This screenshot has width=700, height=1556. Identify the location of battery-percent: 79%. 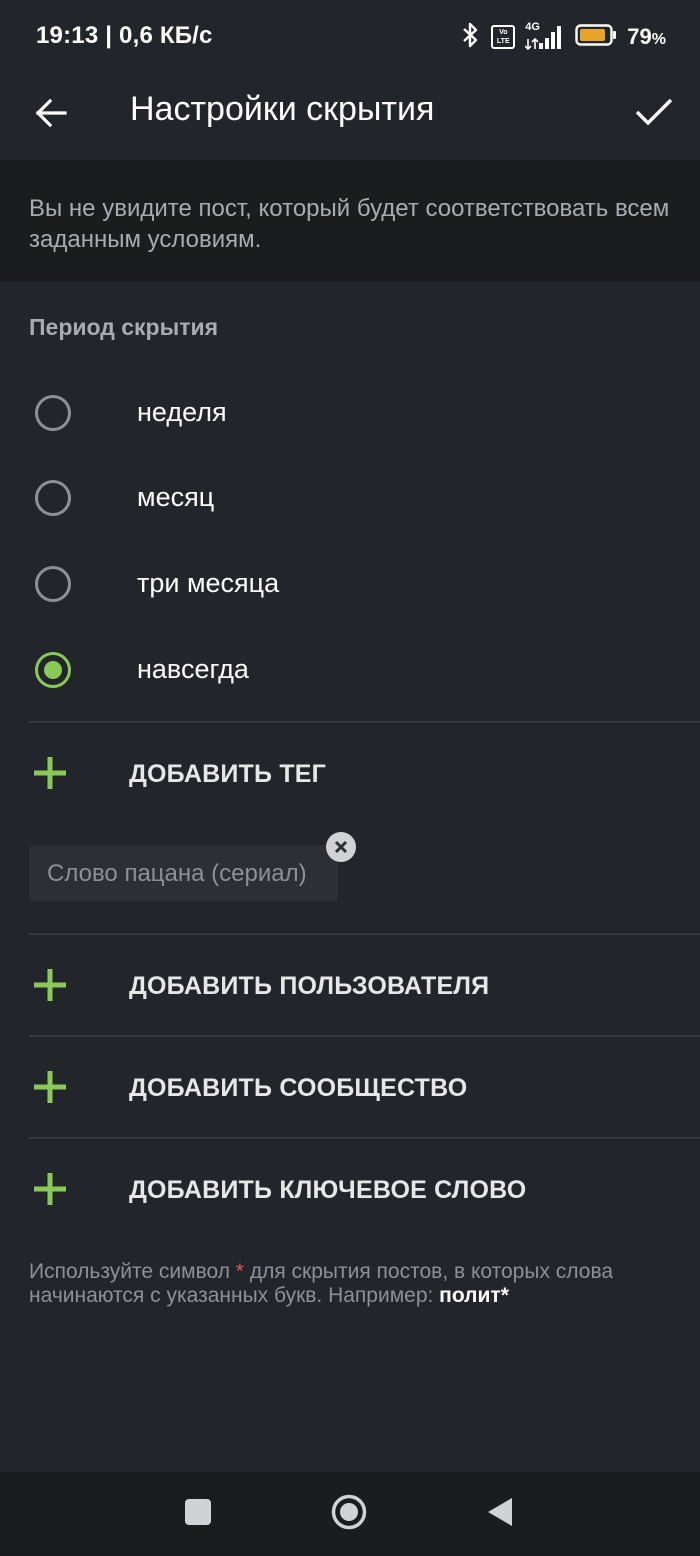
(646, 37).